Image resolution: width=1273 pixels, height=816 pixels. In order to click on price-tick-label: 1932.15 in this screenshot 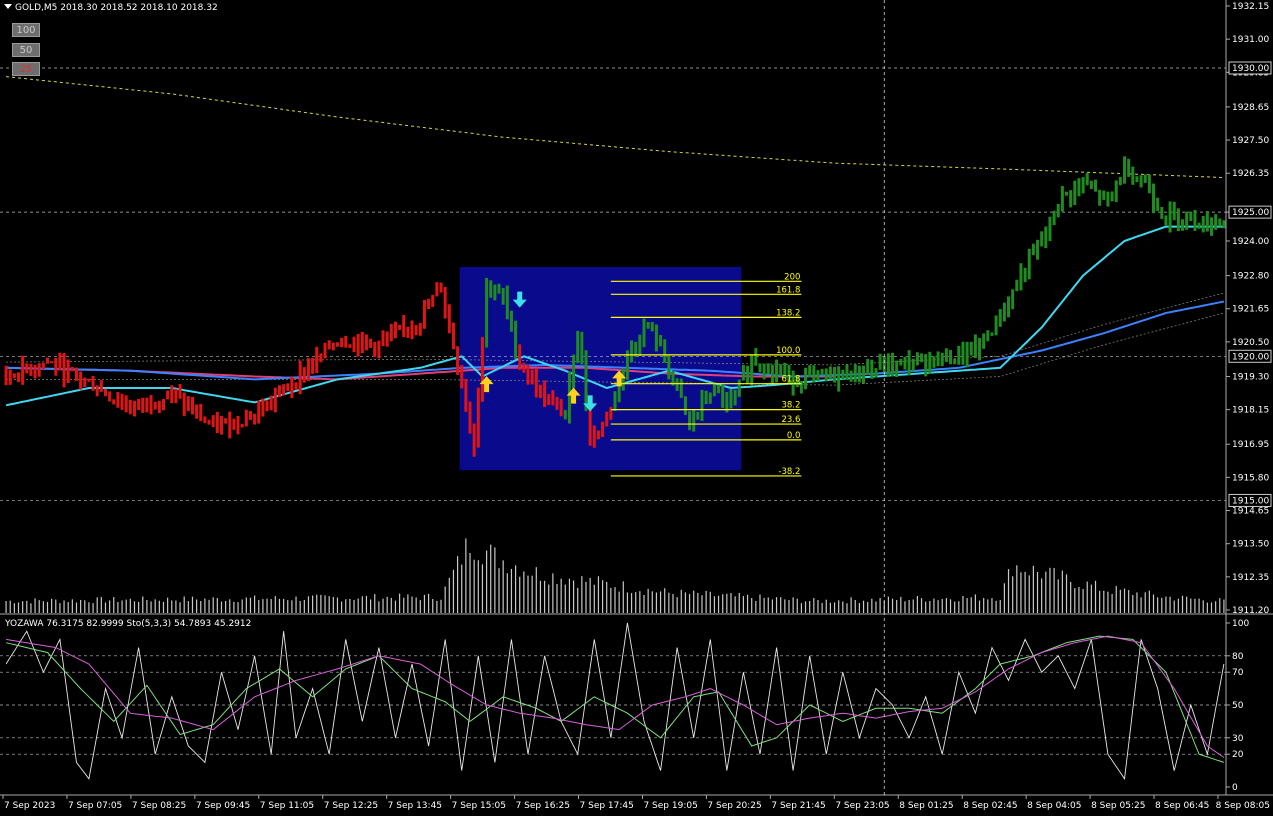, I will do `click(1250, 7)`.